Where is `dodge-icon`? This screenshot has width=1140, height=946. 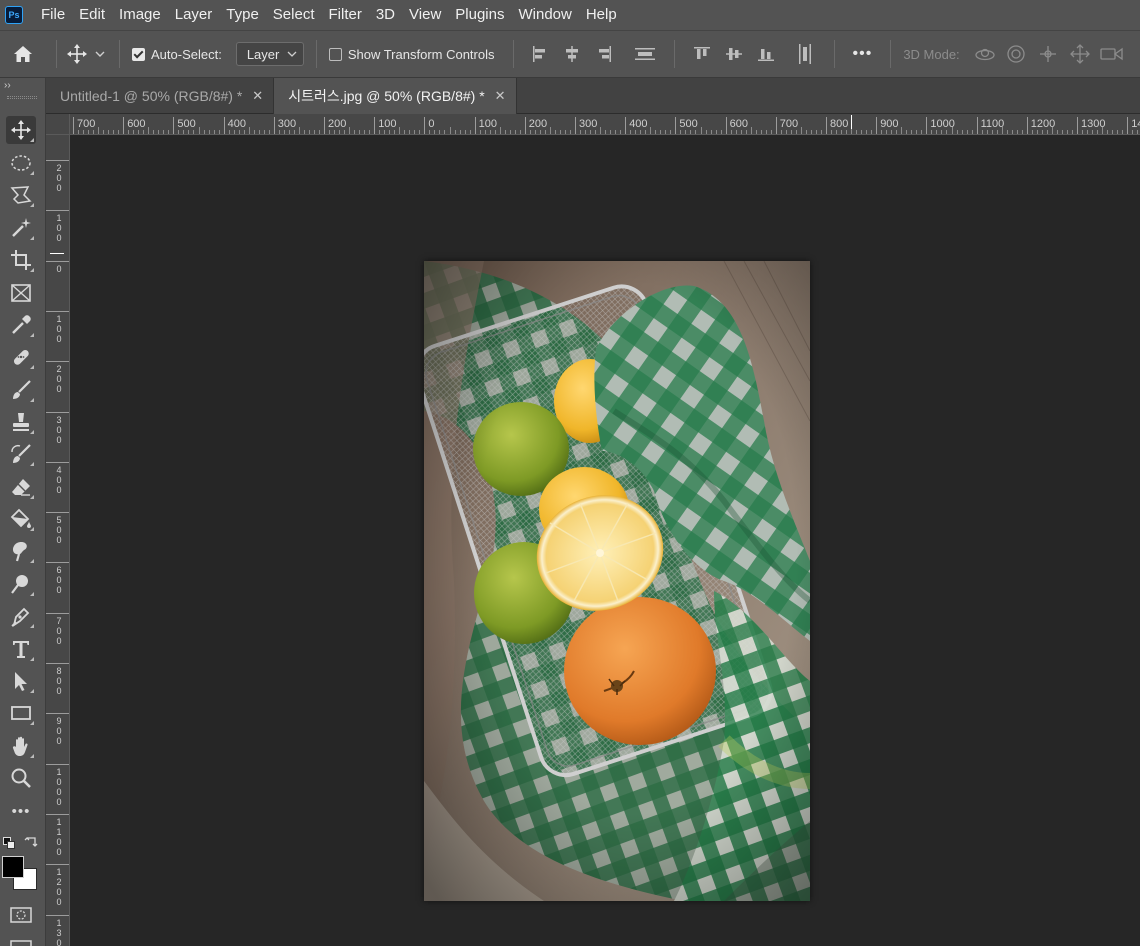
dodge-icon is located at coordinates (21, 584).